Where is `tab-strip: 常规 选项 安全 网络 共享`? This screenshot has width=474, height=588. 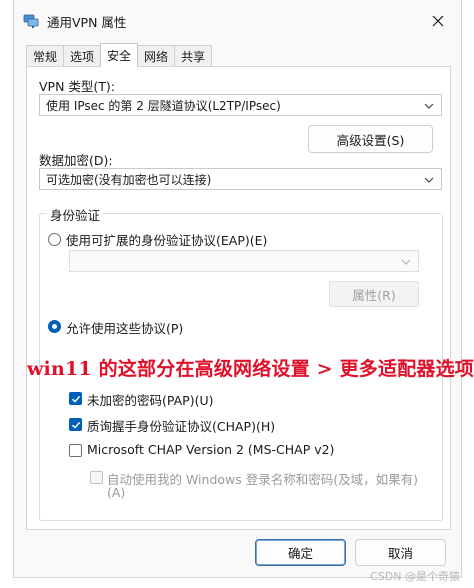 tab-strip: 常规 选项 安全 网络 共享 is located at coordinates (119, 55).